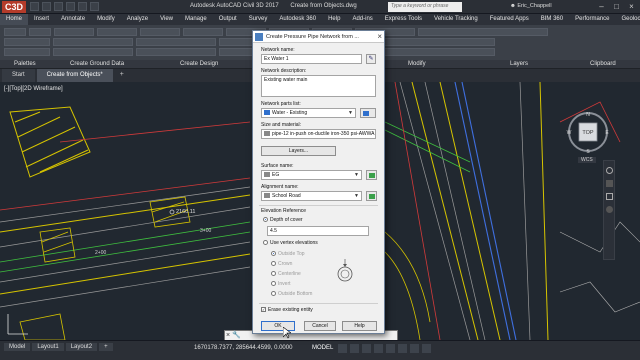 Image resolution: width=640 pixels, height=360 pixels. Describe the element at coordinates (281, 284) in the screenshot. I see `vertex-option-invert: Invert` at that location.